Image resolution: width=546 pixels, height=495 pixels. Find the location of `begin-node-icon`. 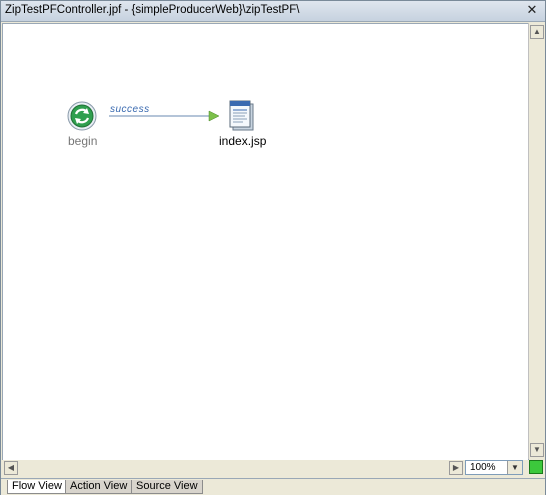

begin-node-icon is located at coordinates (82, 116).